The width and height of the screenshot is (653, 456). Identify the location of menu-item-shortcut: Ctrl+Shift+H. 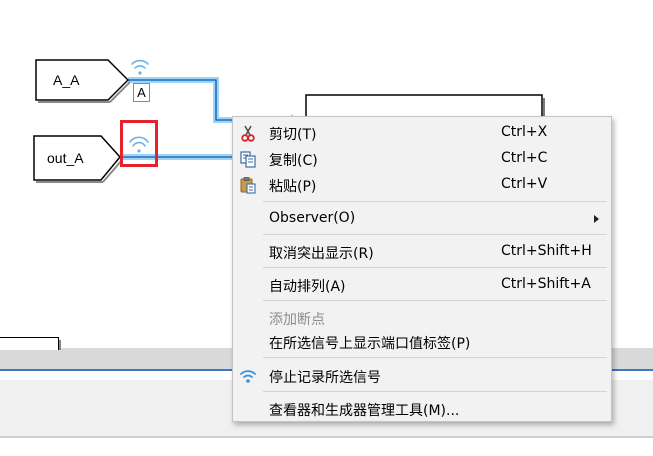
(546, 251).